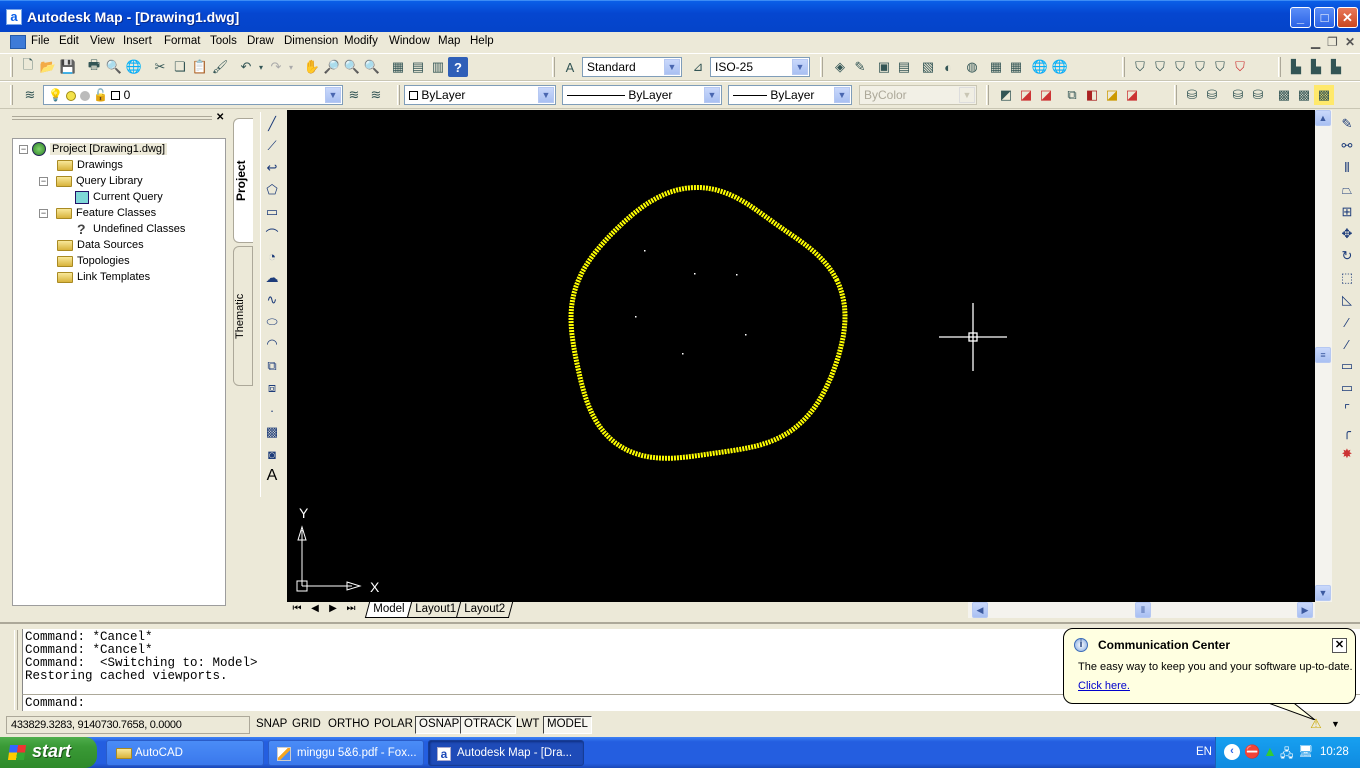 Image resolution: width=1360 pixels, height=768 pixels. What do you see at coordinates (1296, 67) in the screenshot?
I see `object-data-1-icon: ▙` at bounding box center [1296, 67].